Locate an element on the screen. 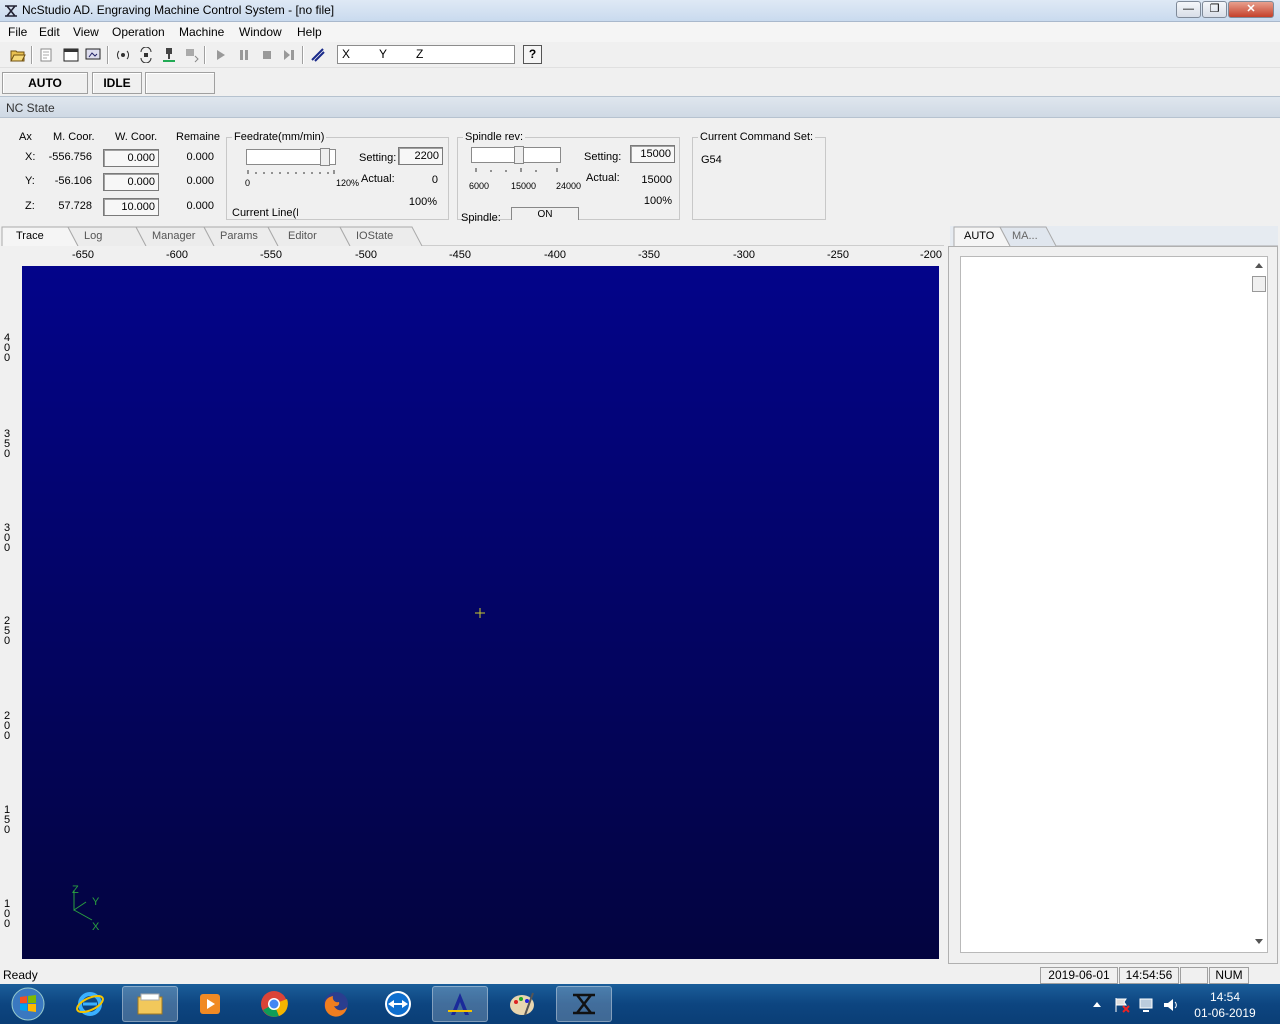  path-icon is located at coordinates (318, 55).